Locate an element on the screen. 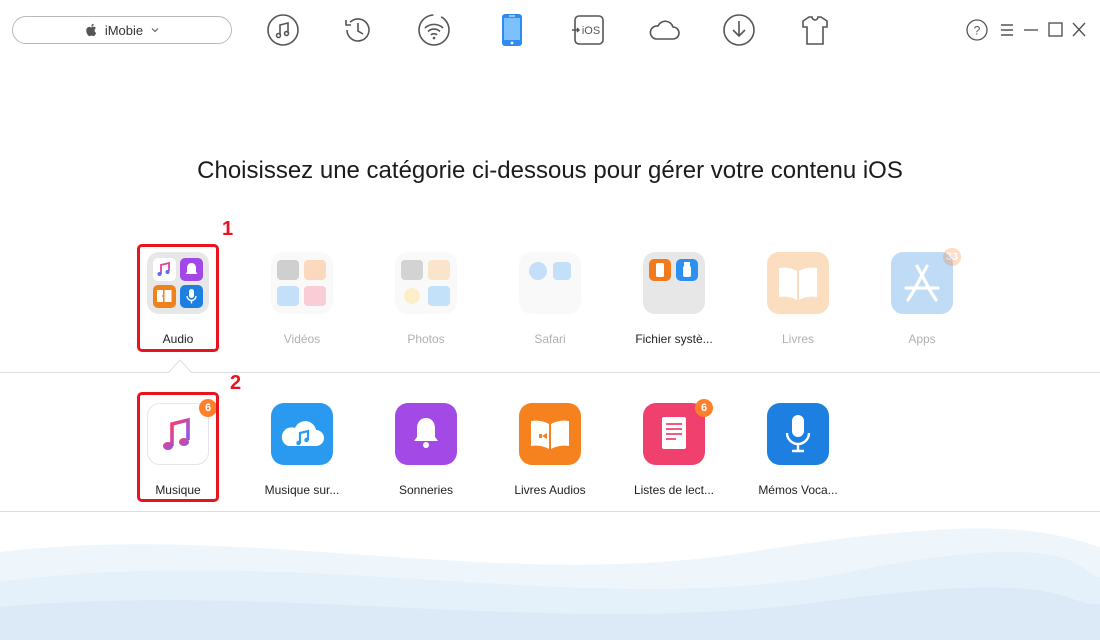  safari-folder-icon is located at coordinates (550, 283).